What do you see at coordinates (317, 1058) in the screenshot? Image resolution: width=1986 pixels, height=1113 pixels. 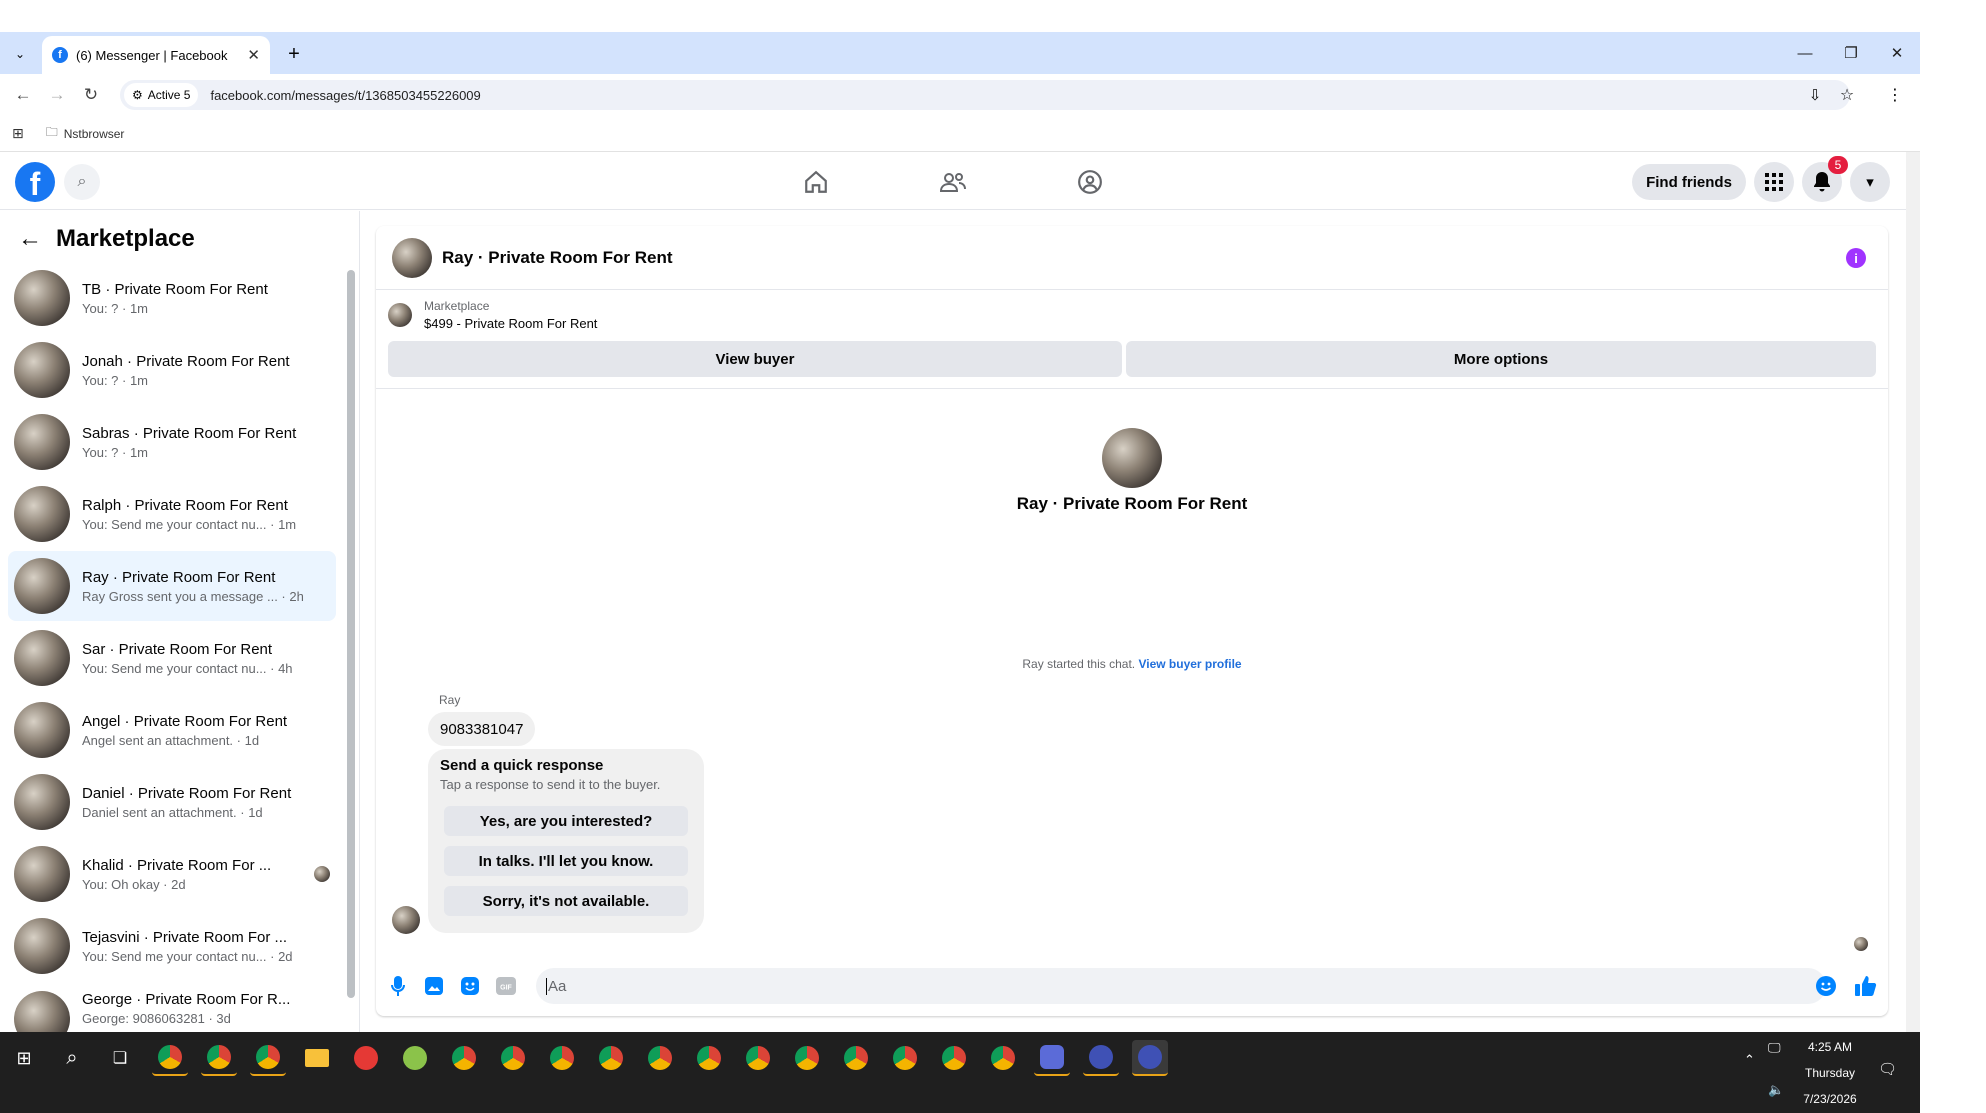 I see `file-explorer-icon` at bounding box center [317, 1058].